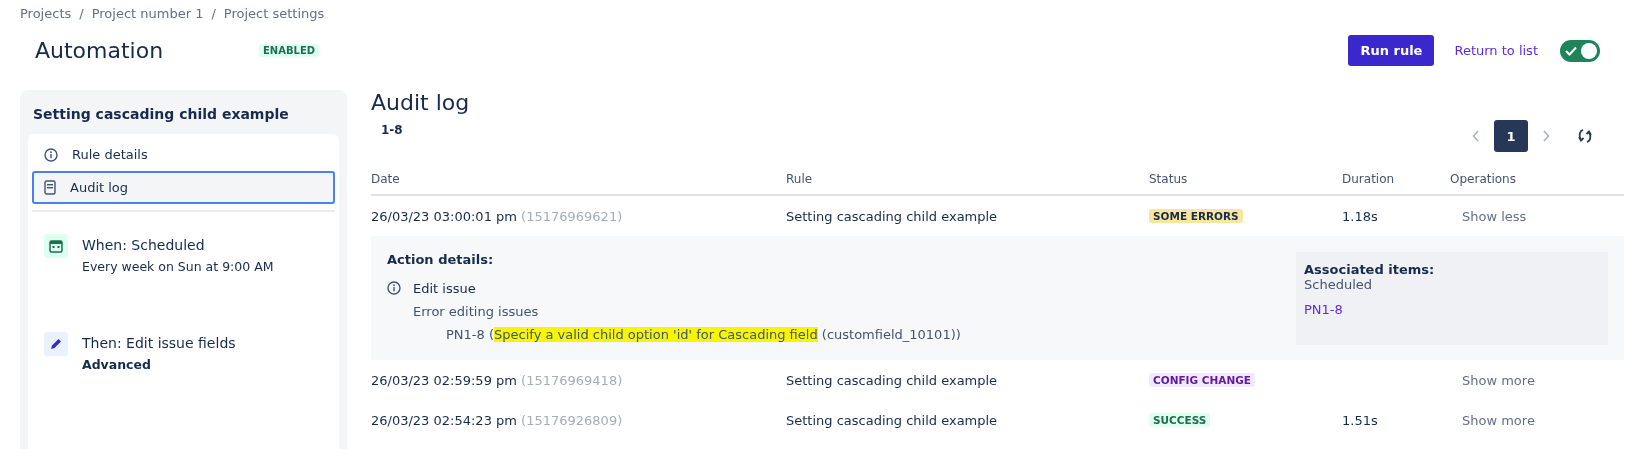 The image size is (1630, 449). What do you see at coordinates (1360, 420) in the screenshot?
I see `duration-cell-text: 1.51s` at bounding box center [1360, 420].